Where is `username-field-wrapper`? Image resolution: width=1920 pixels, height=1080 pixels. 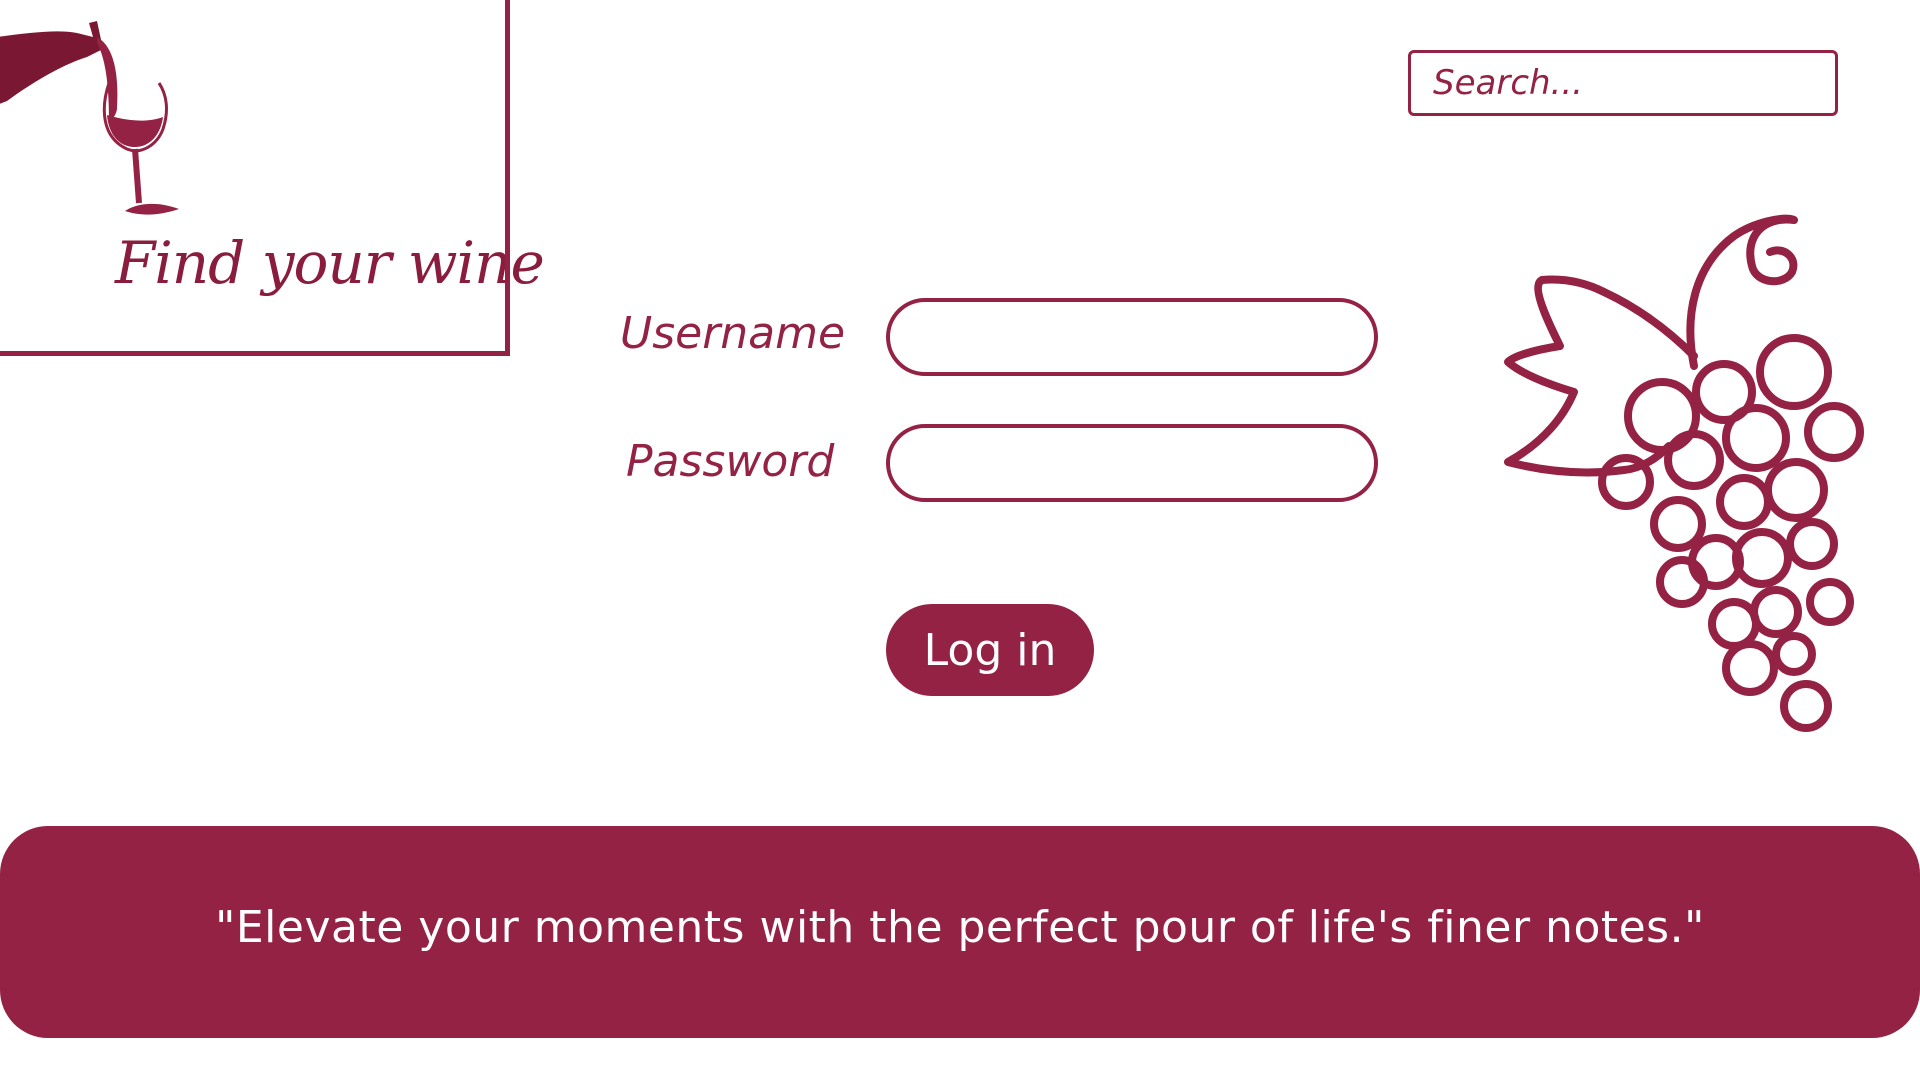 username-field-wrapper is located at coordinates (1132, 337).